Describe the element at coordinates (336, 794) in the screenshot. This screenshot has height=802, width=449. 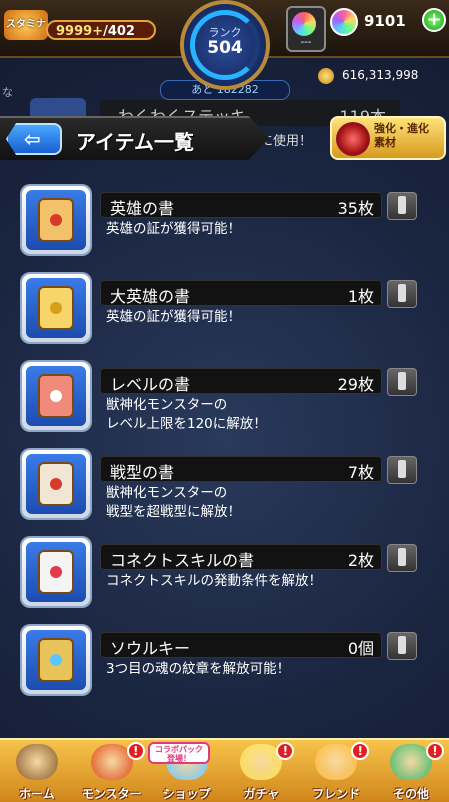
I see `nav-friend-label: フレンド` at that location.